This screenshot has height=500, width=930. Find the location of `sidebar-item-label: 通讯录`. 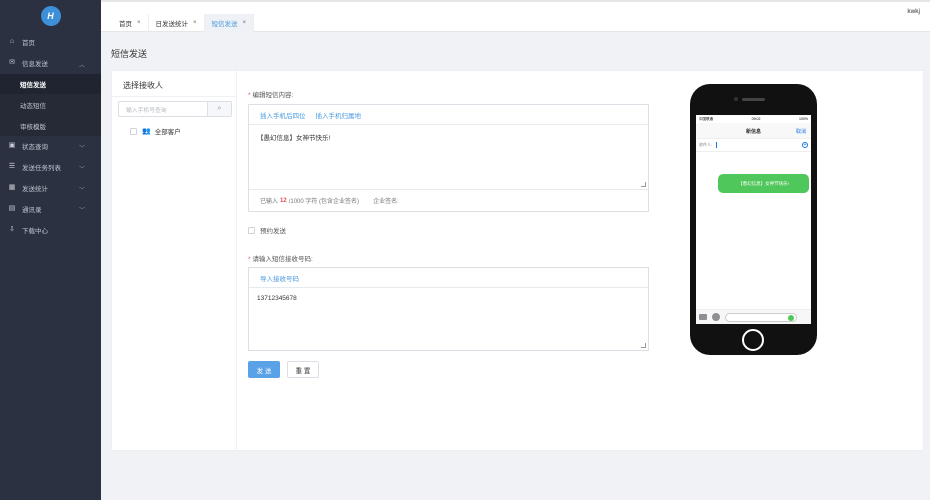

sidebar-item-label: 通讯录 is located at coordinates (32, 210).